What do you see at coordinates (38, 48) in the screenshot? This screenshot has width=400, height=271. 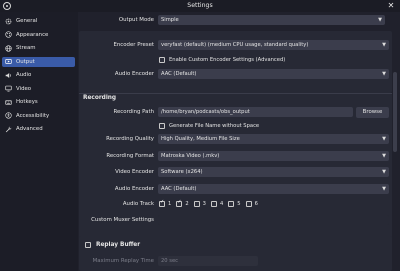 I see `sidebar-item-stream: Stream` at bounding box center [38, 48].